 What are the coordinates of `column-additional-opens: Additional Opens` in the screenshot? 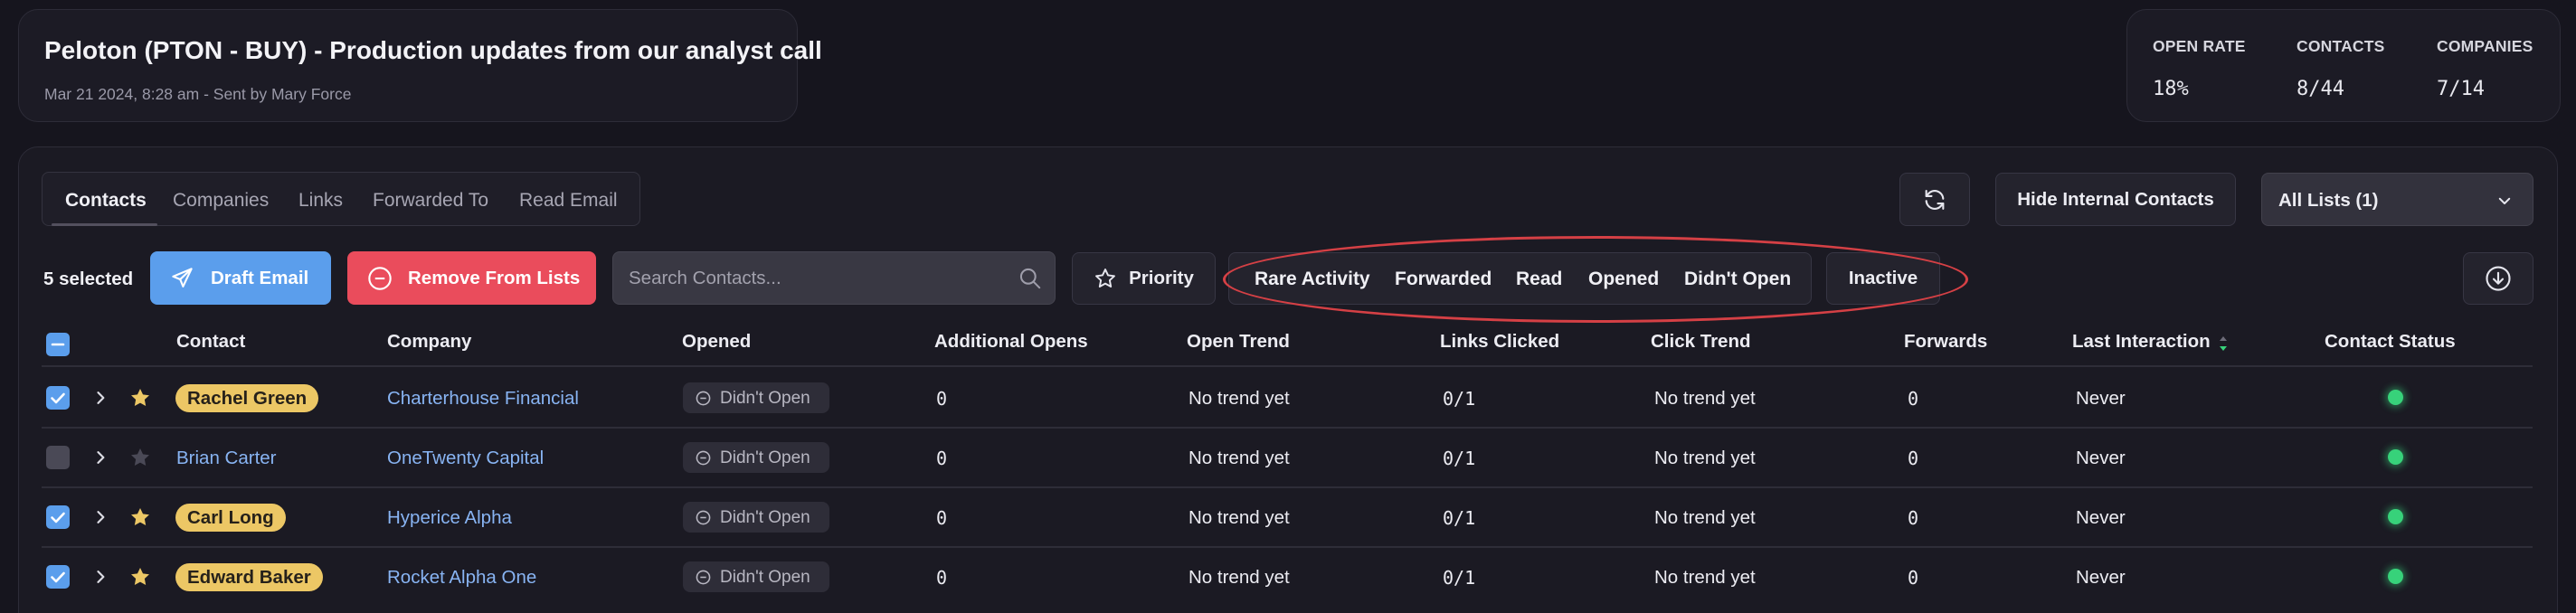 It's located at (1011, 342).